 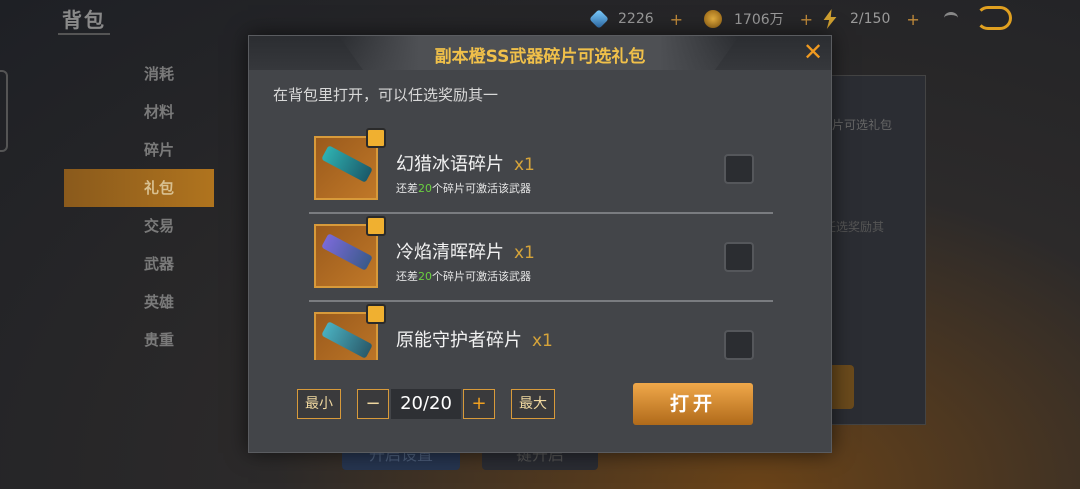 I want to click on add-gems-button: +, so click(x=676, y=19).